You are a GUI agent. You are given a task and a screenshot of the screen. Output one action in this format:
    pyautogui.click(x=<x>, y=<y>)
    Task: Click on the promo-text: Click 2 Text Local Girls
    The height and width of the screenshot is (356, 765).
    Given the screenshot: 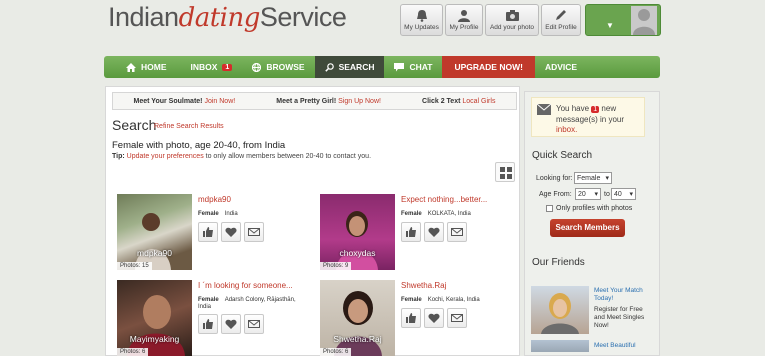 What is the action you would take?
    pyautogui.click(x=459, y=101)
    